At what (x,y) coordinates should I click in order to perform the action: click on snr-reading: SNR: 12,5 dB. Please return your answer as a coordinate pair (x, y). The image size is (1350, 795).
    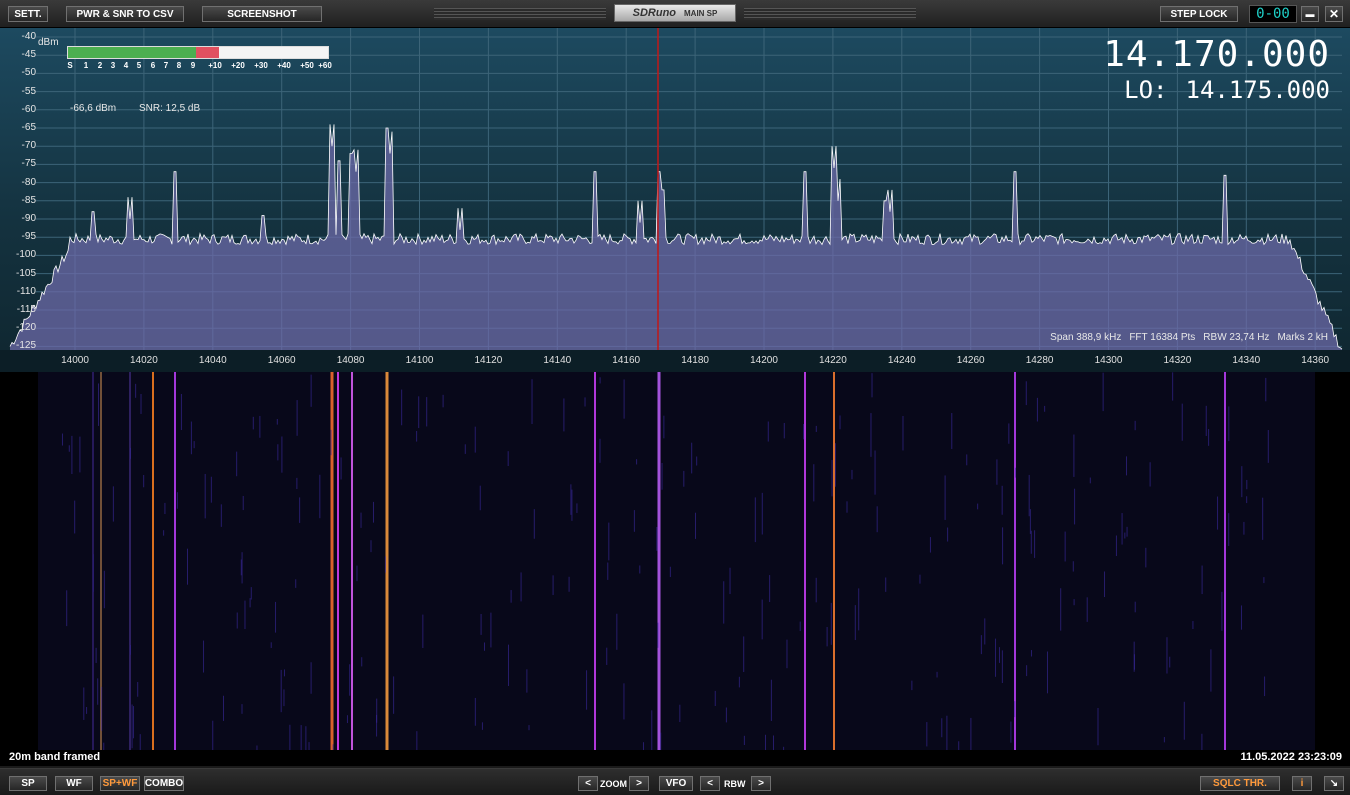
    Looking at the image, I should click on (170, 108).